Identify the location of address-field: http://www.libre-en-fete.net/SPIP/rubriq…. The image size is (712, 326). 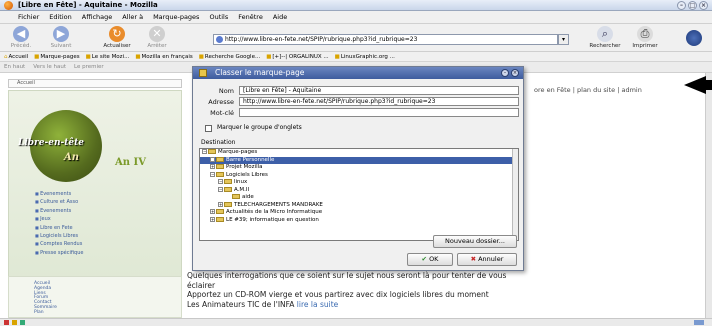
(379, 101).